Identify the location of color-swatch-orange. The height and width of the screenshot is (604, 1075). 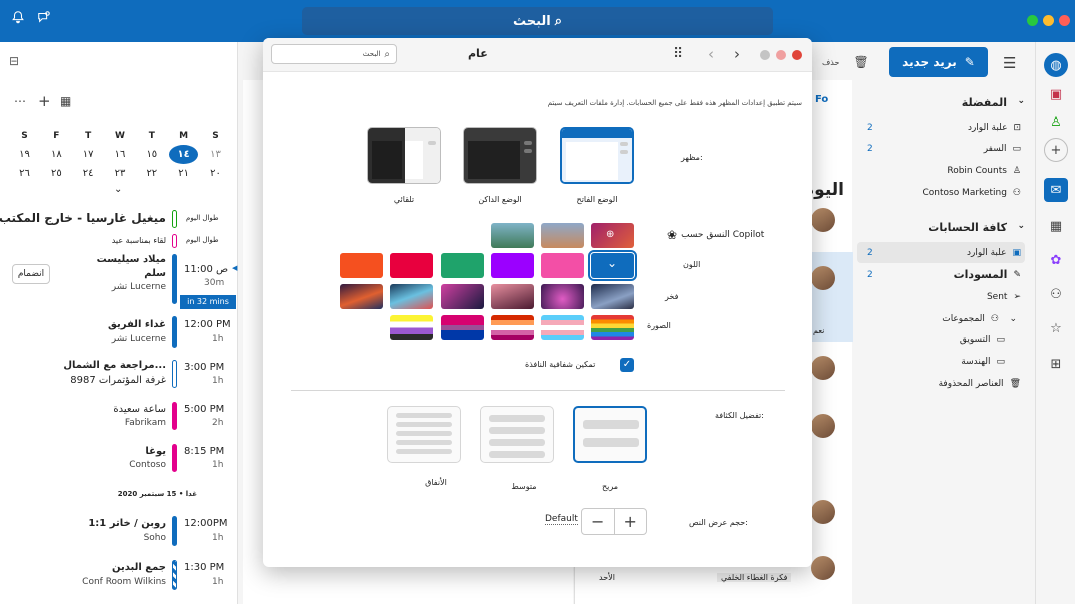
(361, 265).